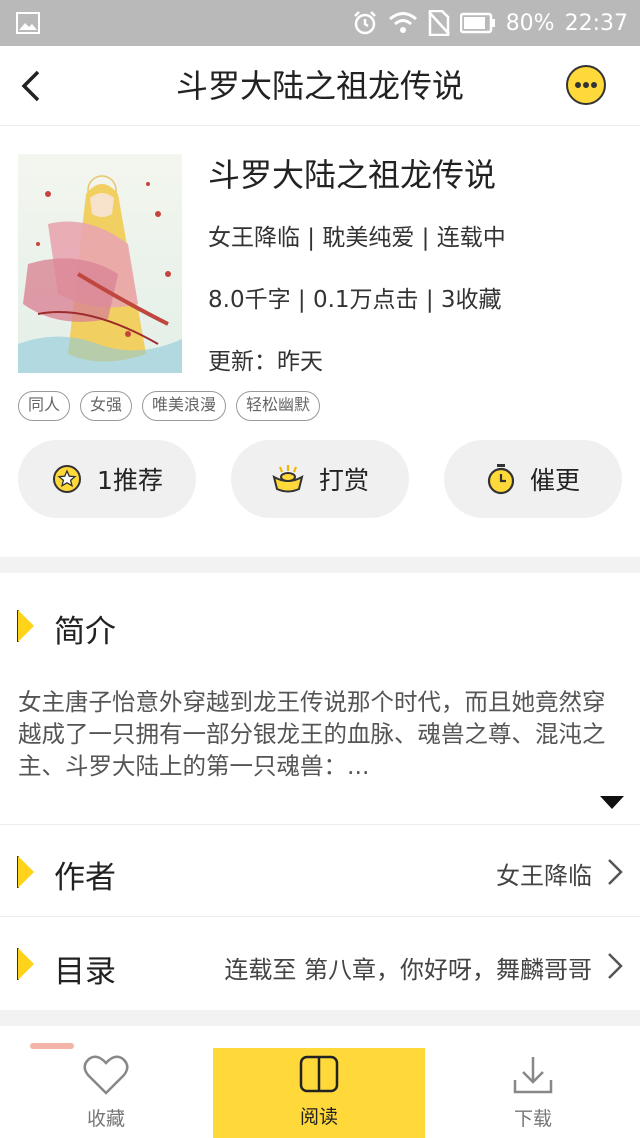  What do you see at coordinates (320, 872) in the screenshot?
I see `author-row: 作者 女王降临` at bounding box center [320, 872].